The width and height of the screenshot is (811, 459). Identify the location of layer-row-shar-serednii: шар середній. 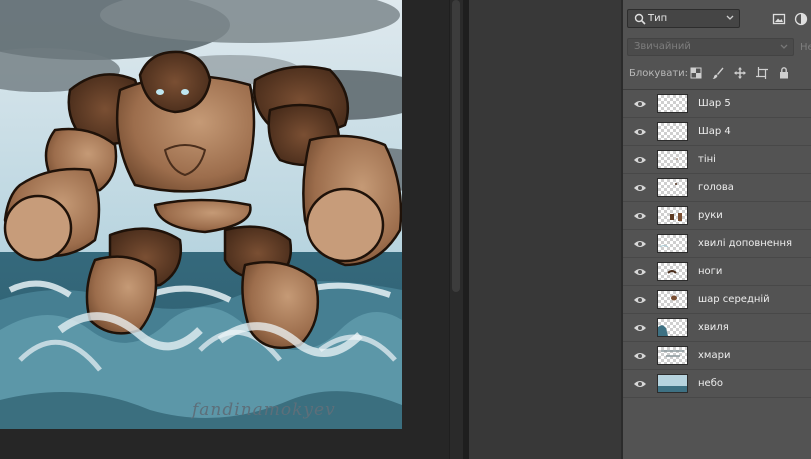
(717, 300).